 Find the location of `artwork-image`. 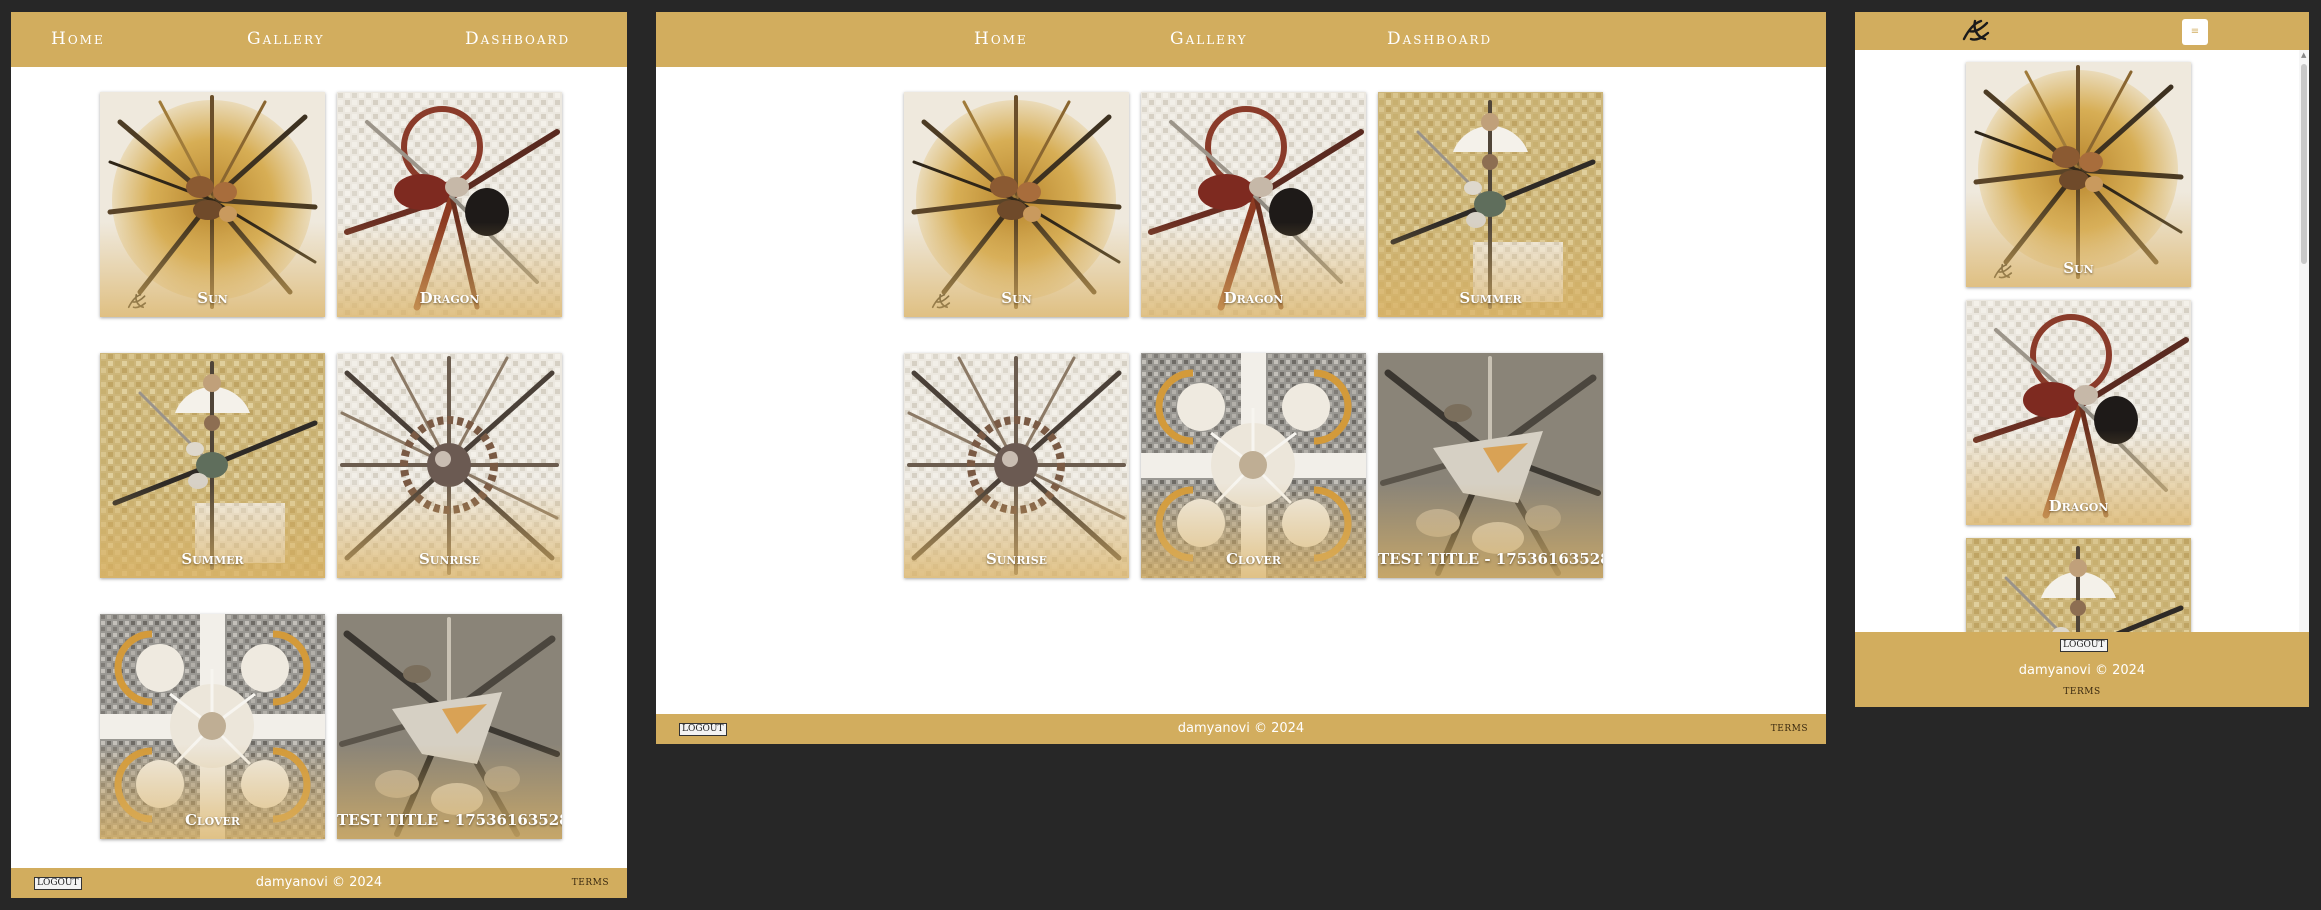

artwork-image is located at coordinates (2078, 591).